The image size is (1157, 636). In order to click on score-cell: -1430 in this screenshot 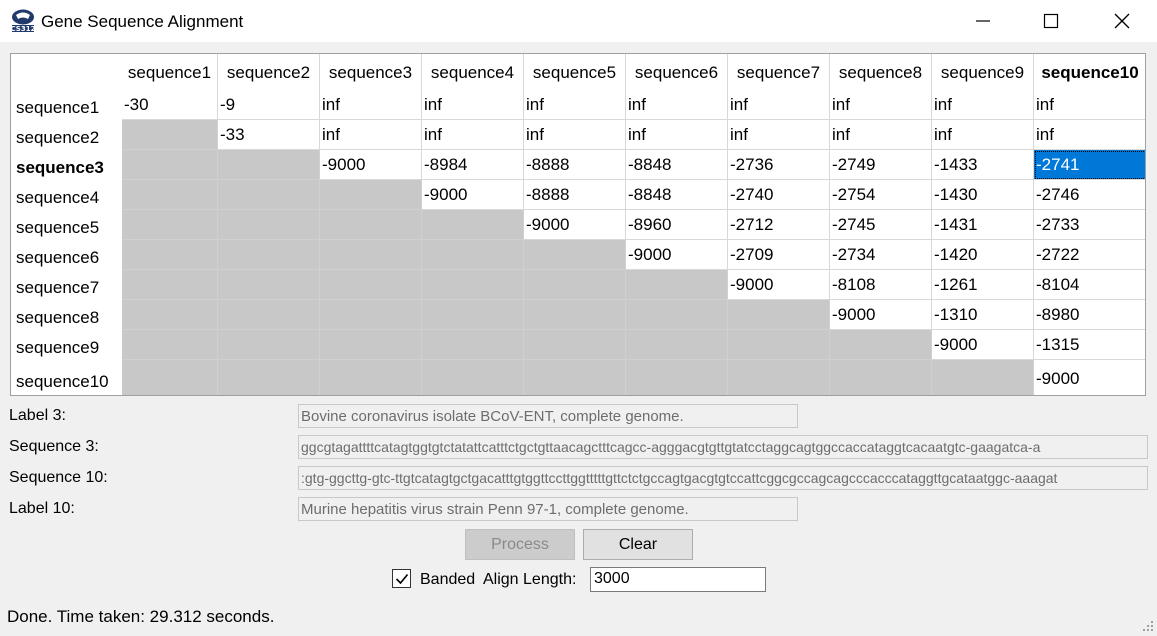, I will do `click(983, 195)`.